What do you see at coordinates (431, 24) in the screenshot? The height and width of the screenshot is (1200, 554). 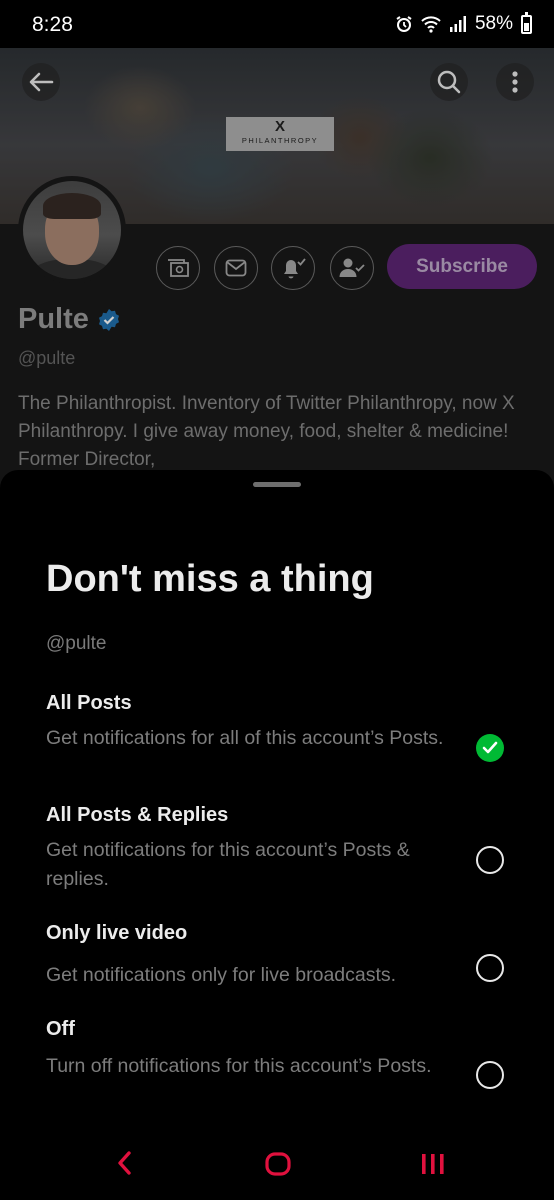 I see `wifi-icon` at bounding box center [431, 24].